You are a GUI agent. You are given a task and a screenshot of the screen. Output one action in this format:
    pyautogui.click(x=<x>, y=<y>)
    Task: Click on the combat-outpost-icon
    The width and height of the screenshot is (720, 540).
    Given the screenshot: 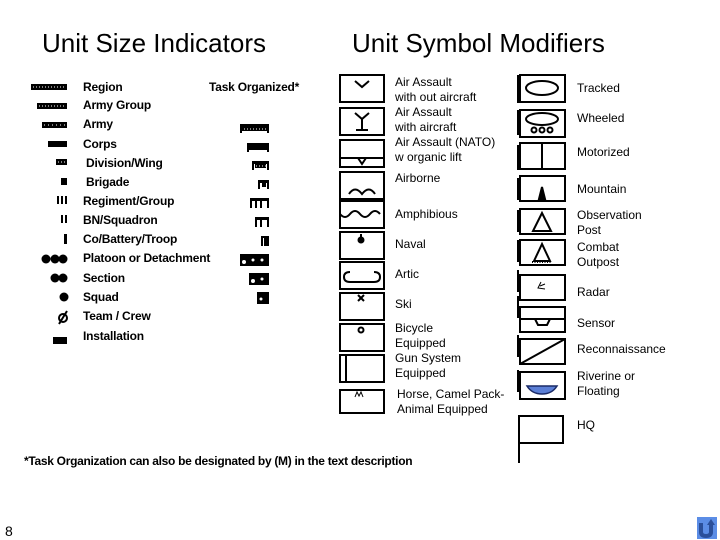 What is the action you would take?
    pyautogui.click(x=542, y=252)
    